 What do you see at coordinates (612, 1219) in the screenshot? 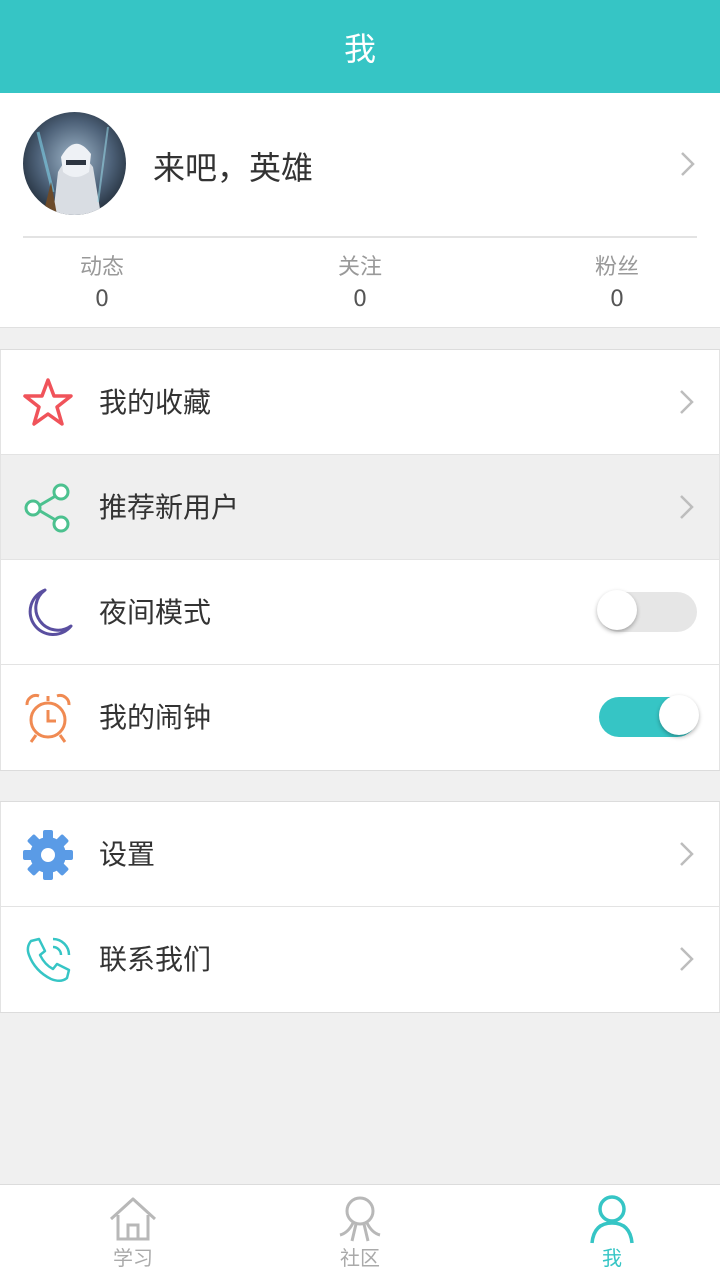
I see `person-icon` at bounding box center [612, 1219].